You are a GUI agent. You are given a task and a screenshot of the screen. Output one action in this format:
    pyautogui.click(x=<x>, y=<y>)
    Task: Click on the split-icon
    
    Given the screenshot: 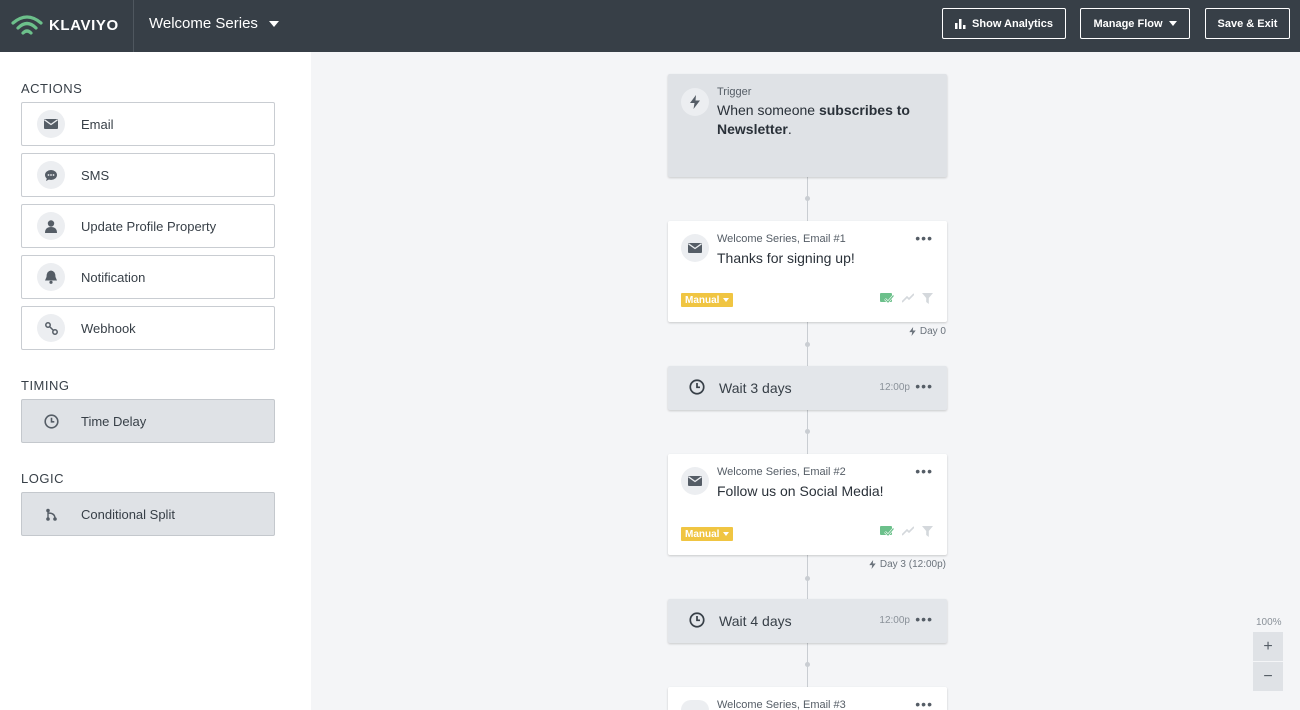 What is the action you would take?
    pyautogui.click(x=51, y=514)
    